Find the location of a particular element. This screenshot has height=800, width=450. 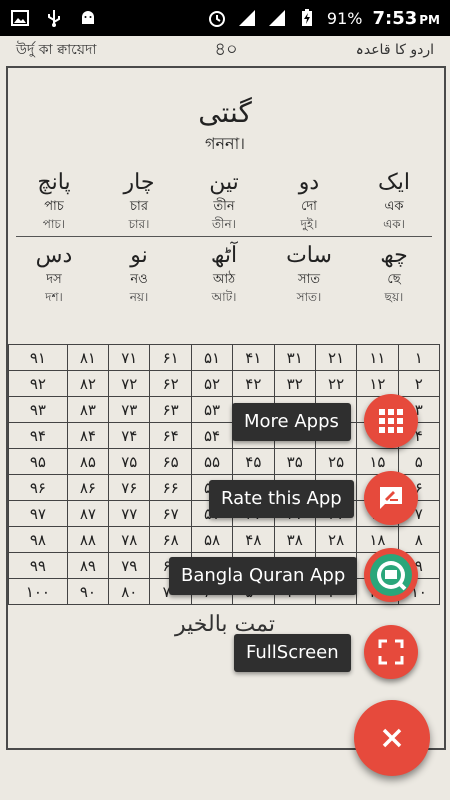

divider is located at coordinates (224, 236).